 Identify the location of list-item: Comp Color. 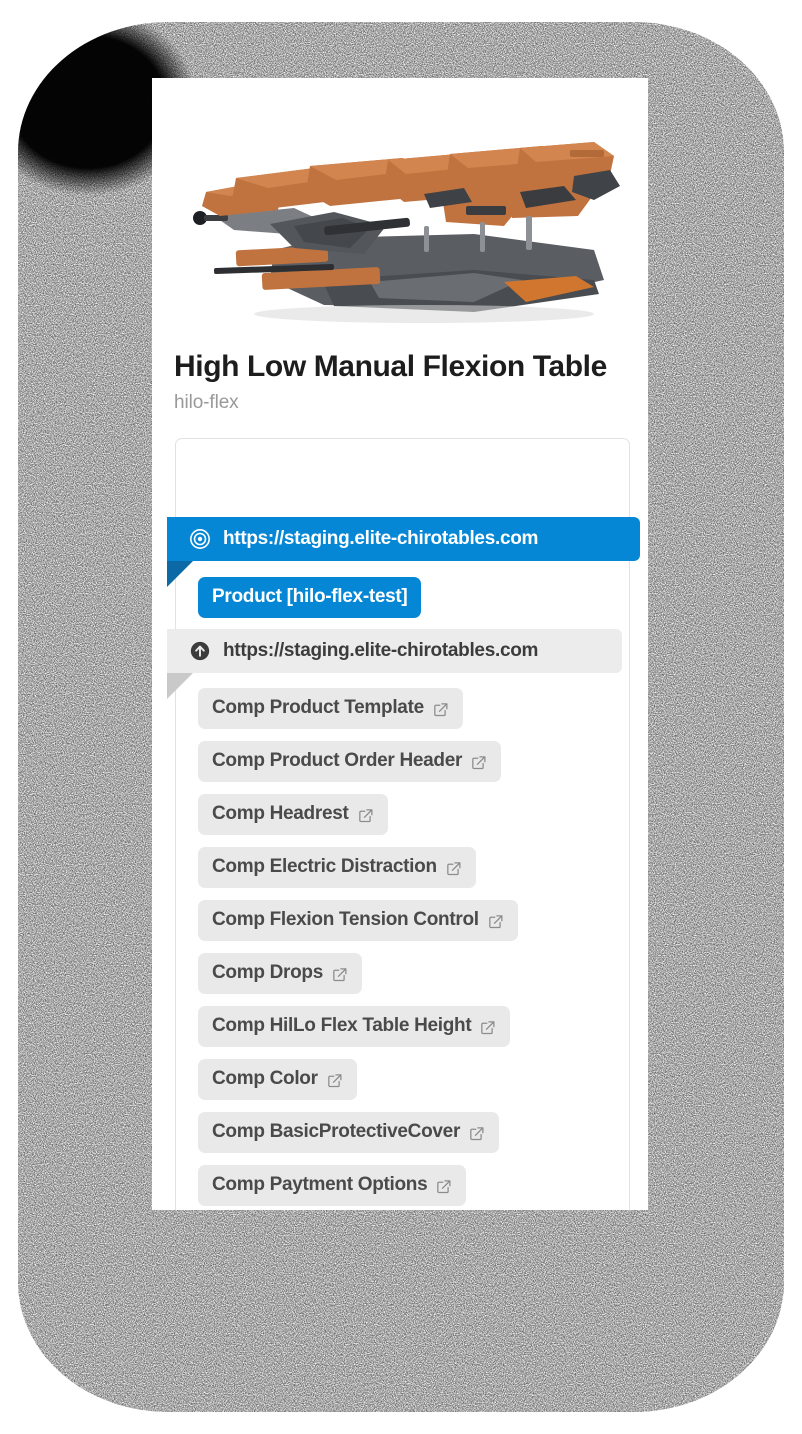
(408, 1079).